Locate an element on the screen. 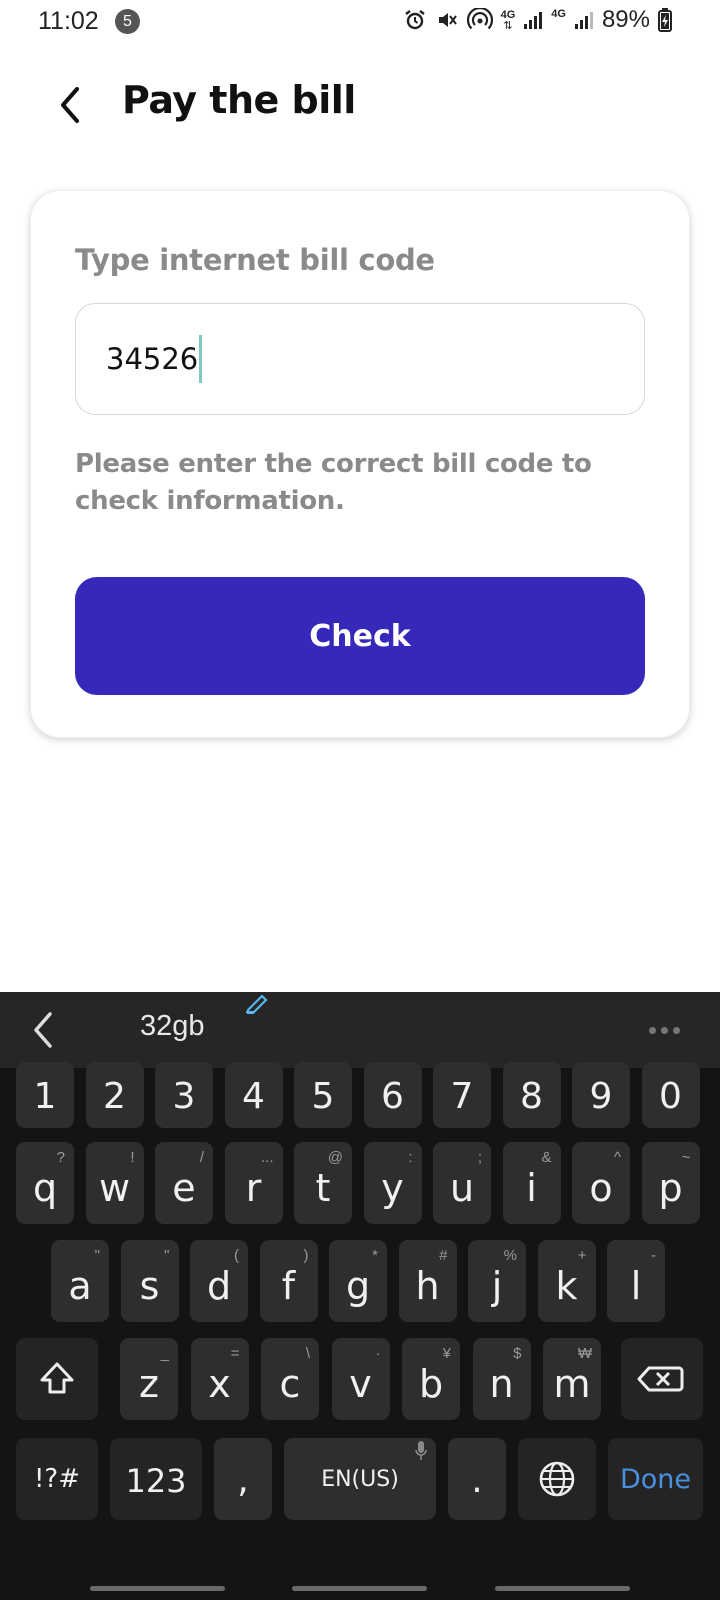 Image resolution: width=720 pixels, height=1600 pixels. key-w-alt-label: ! is located at coordinates (132, 1157).